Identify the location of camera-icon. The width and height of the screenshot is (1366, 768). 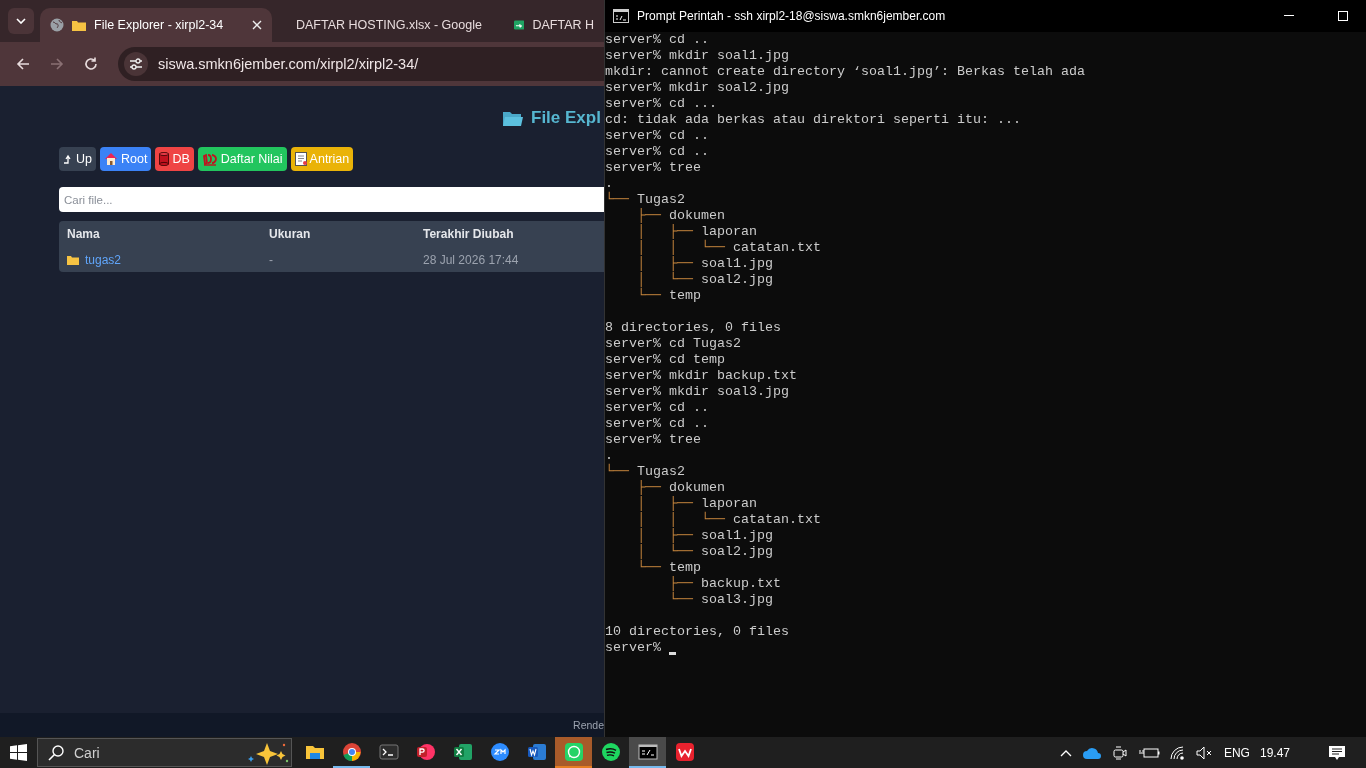
(1119, 752).